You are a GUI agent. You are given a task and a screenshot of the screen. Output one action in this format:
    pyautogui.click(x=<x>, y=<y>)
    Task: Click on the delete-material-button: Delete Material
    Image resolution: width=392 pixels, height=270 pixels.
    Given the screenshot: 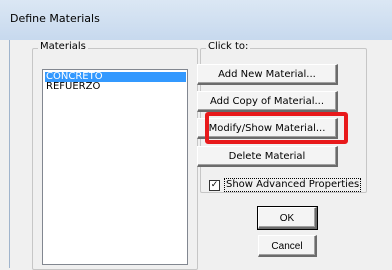 What is the action you would take?
    pyautogui.click(x=267, y=156)
    